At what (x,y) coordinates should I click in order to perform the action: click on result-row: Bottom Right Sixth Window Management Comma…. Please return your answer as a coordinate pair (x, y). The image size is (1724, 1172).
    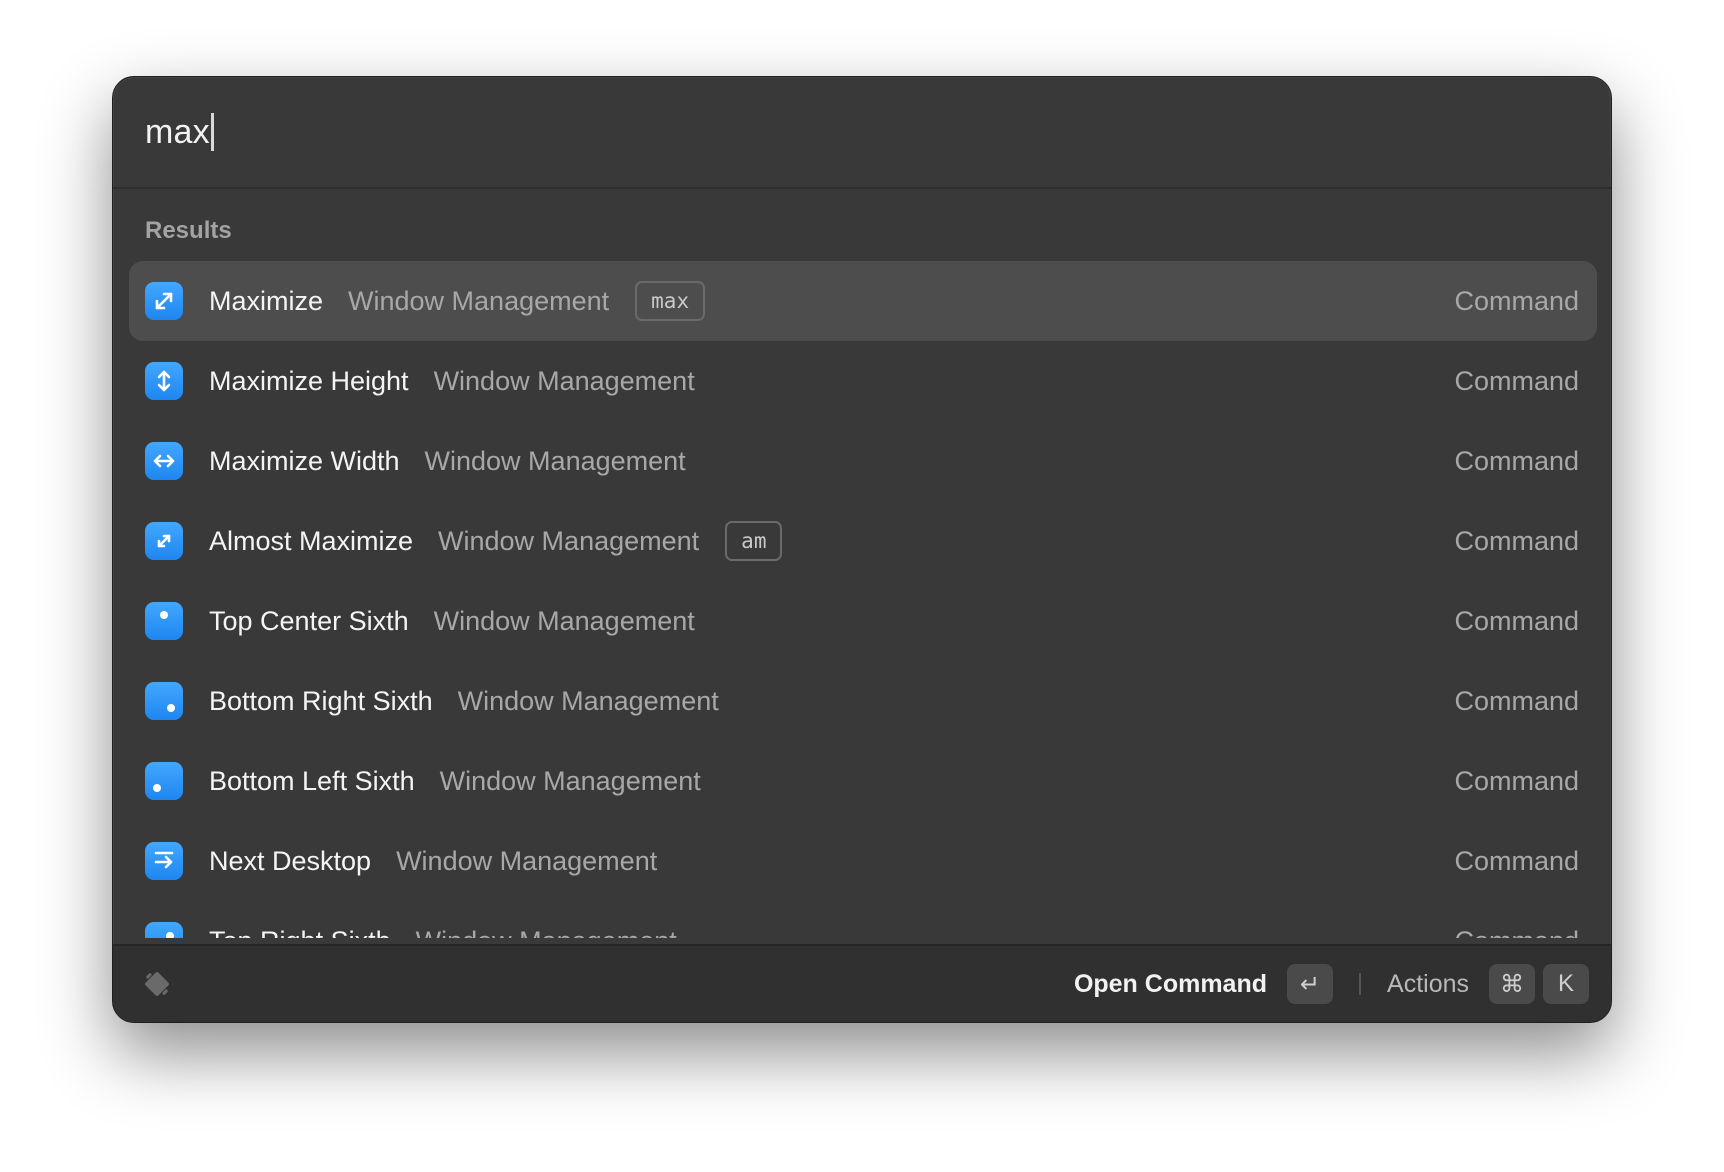
    Looking at the image, I should click on (863, 701).